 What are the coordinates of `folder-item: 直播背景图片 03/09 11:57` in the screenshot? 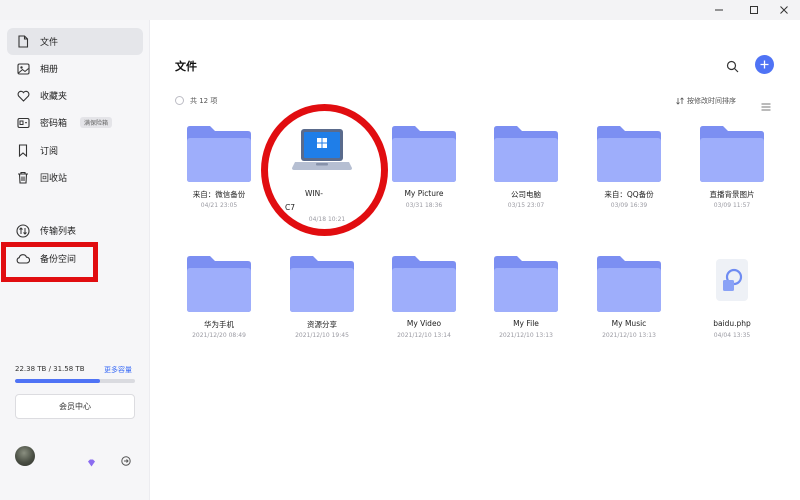 It's located at (732, 175).